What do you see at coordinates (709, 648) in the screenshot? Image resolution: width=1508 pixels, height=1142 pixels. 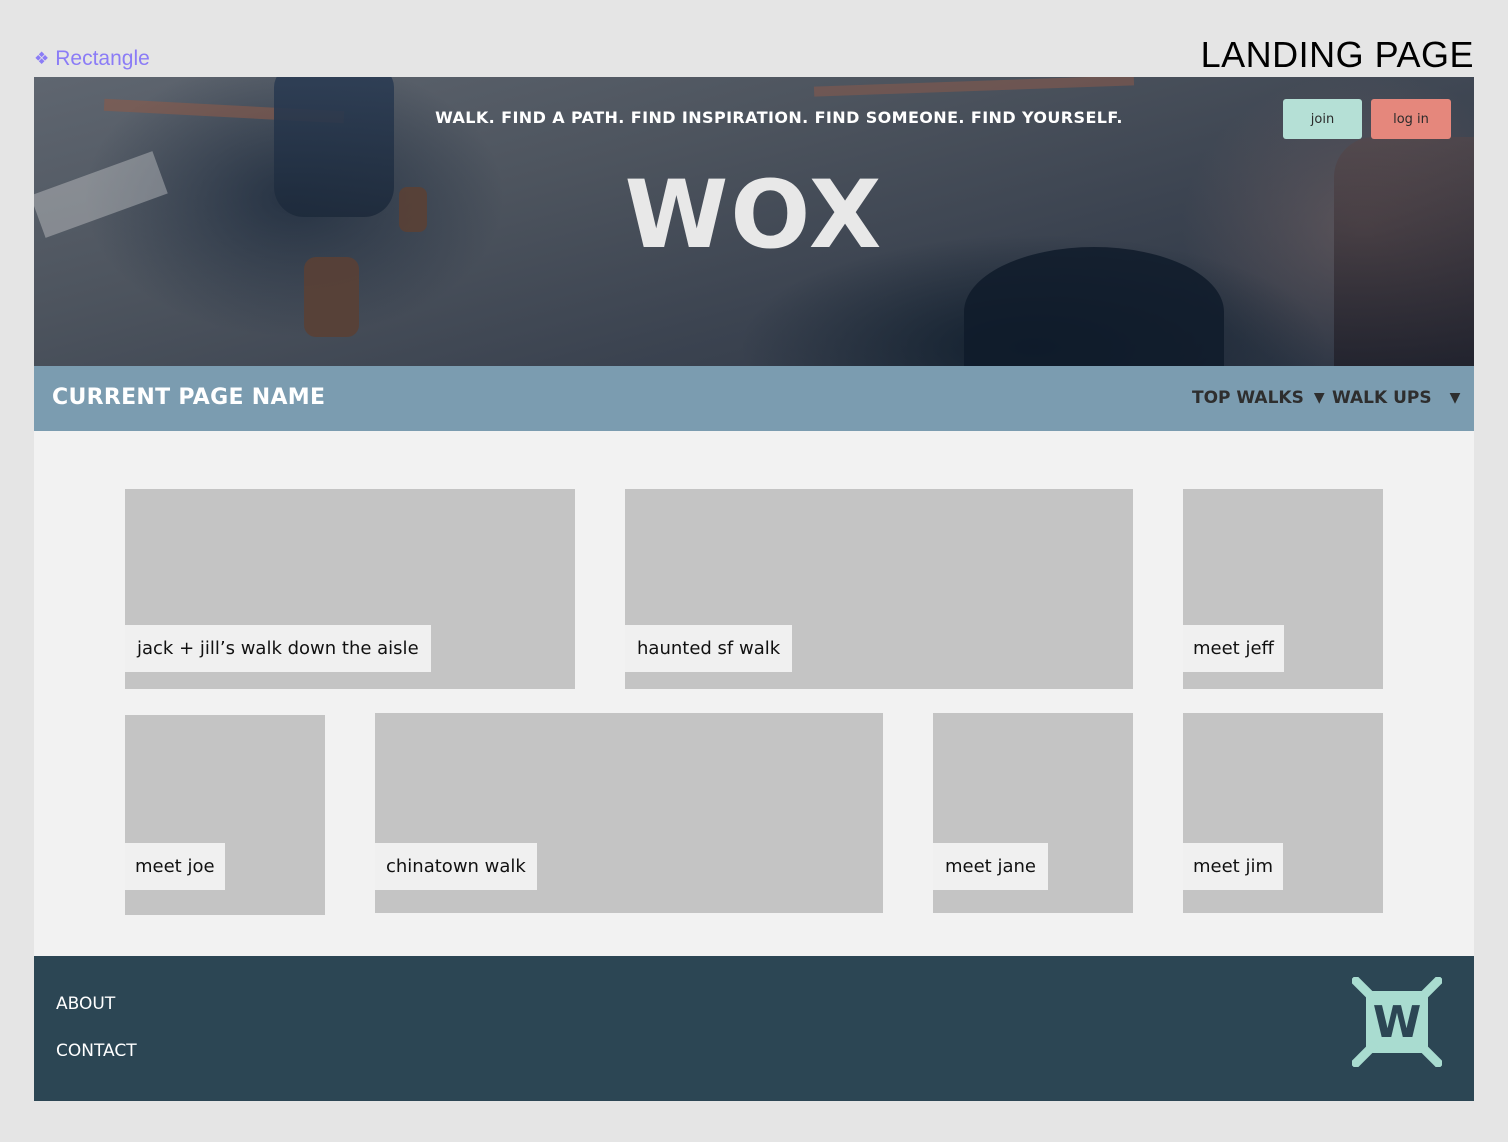 I see `tile-label: haunted sf walk` at bounding box center [709, 648].